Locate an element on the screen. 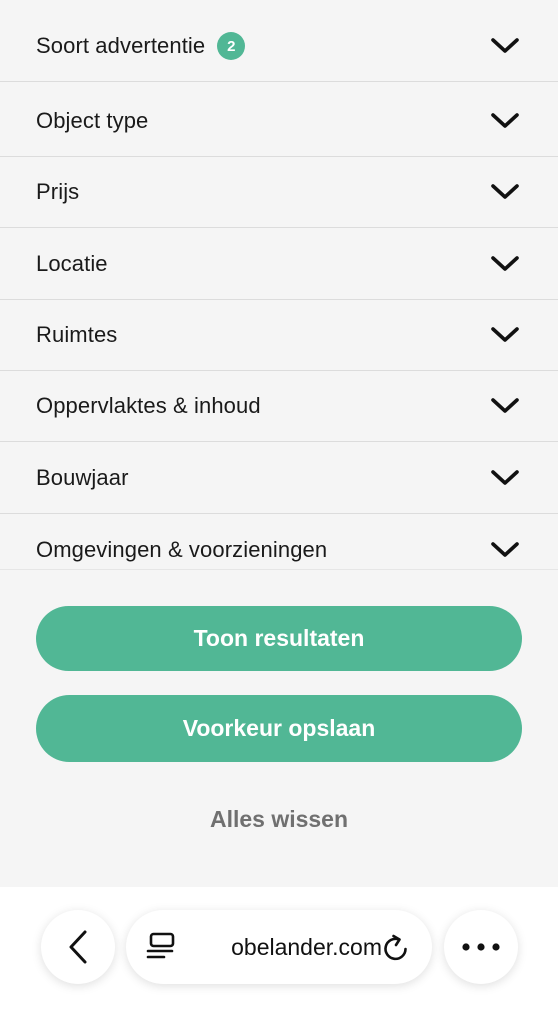 This screenshot has width=558, height=1024. browser-toolbar: obelander.com is located at coordinates (279, 955).